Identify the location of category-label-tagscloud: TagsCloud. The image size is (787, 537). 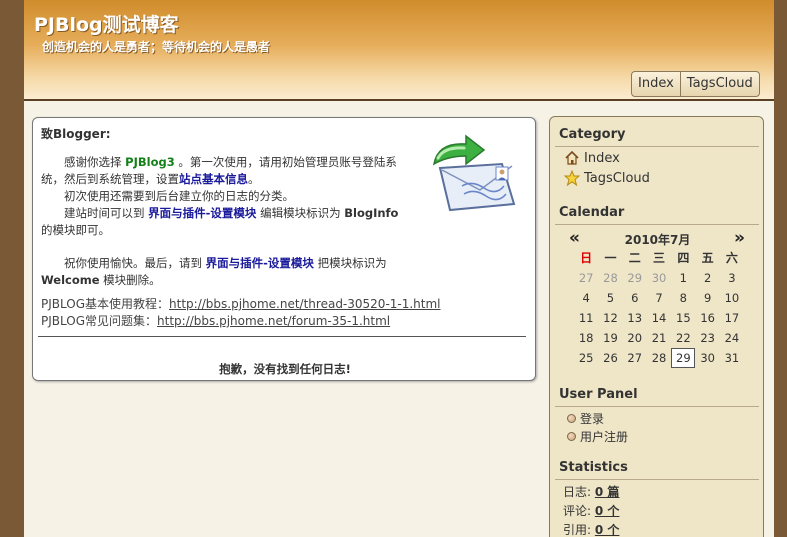
(617, 178).